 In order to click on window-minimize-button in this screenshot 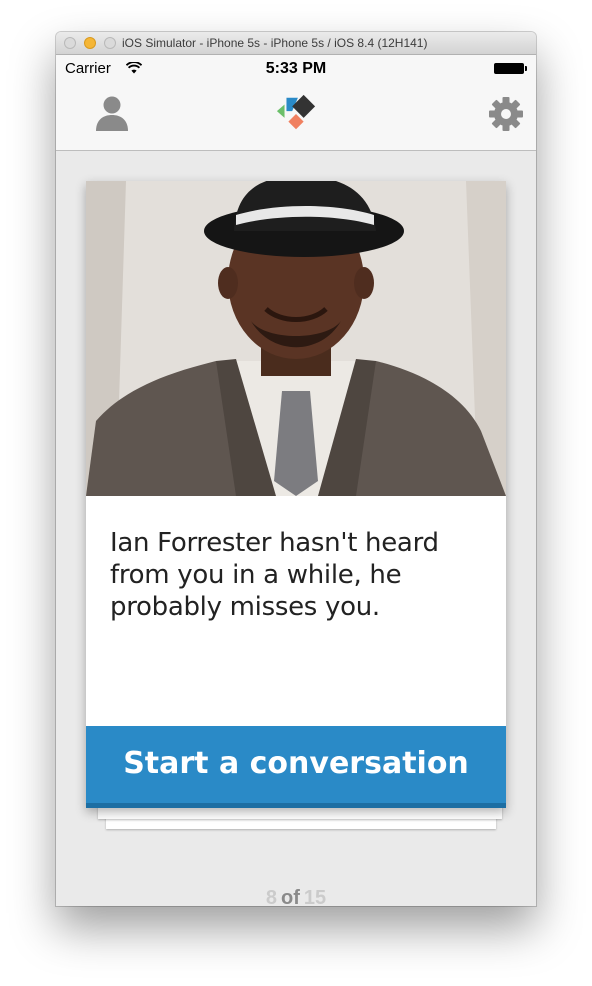, I will do `click(90, 43)`.